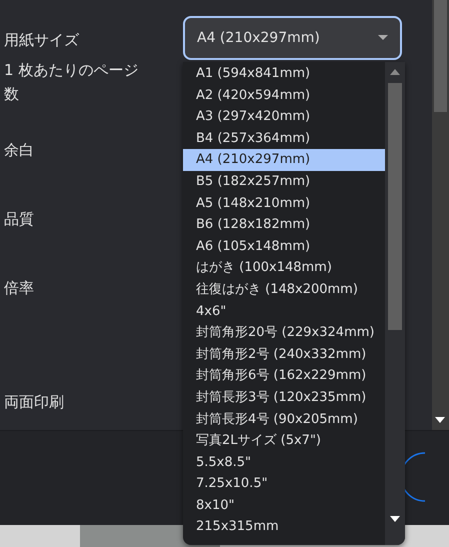  Describe the element at coordinates (284, 397) in the screenshot. I see `dropdown-option: 封筒長形3号 (120x235mm)` at that location.